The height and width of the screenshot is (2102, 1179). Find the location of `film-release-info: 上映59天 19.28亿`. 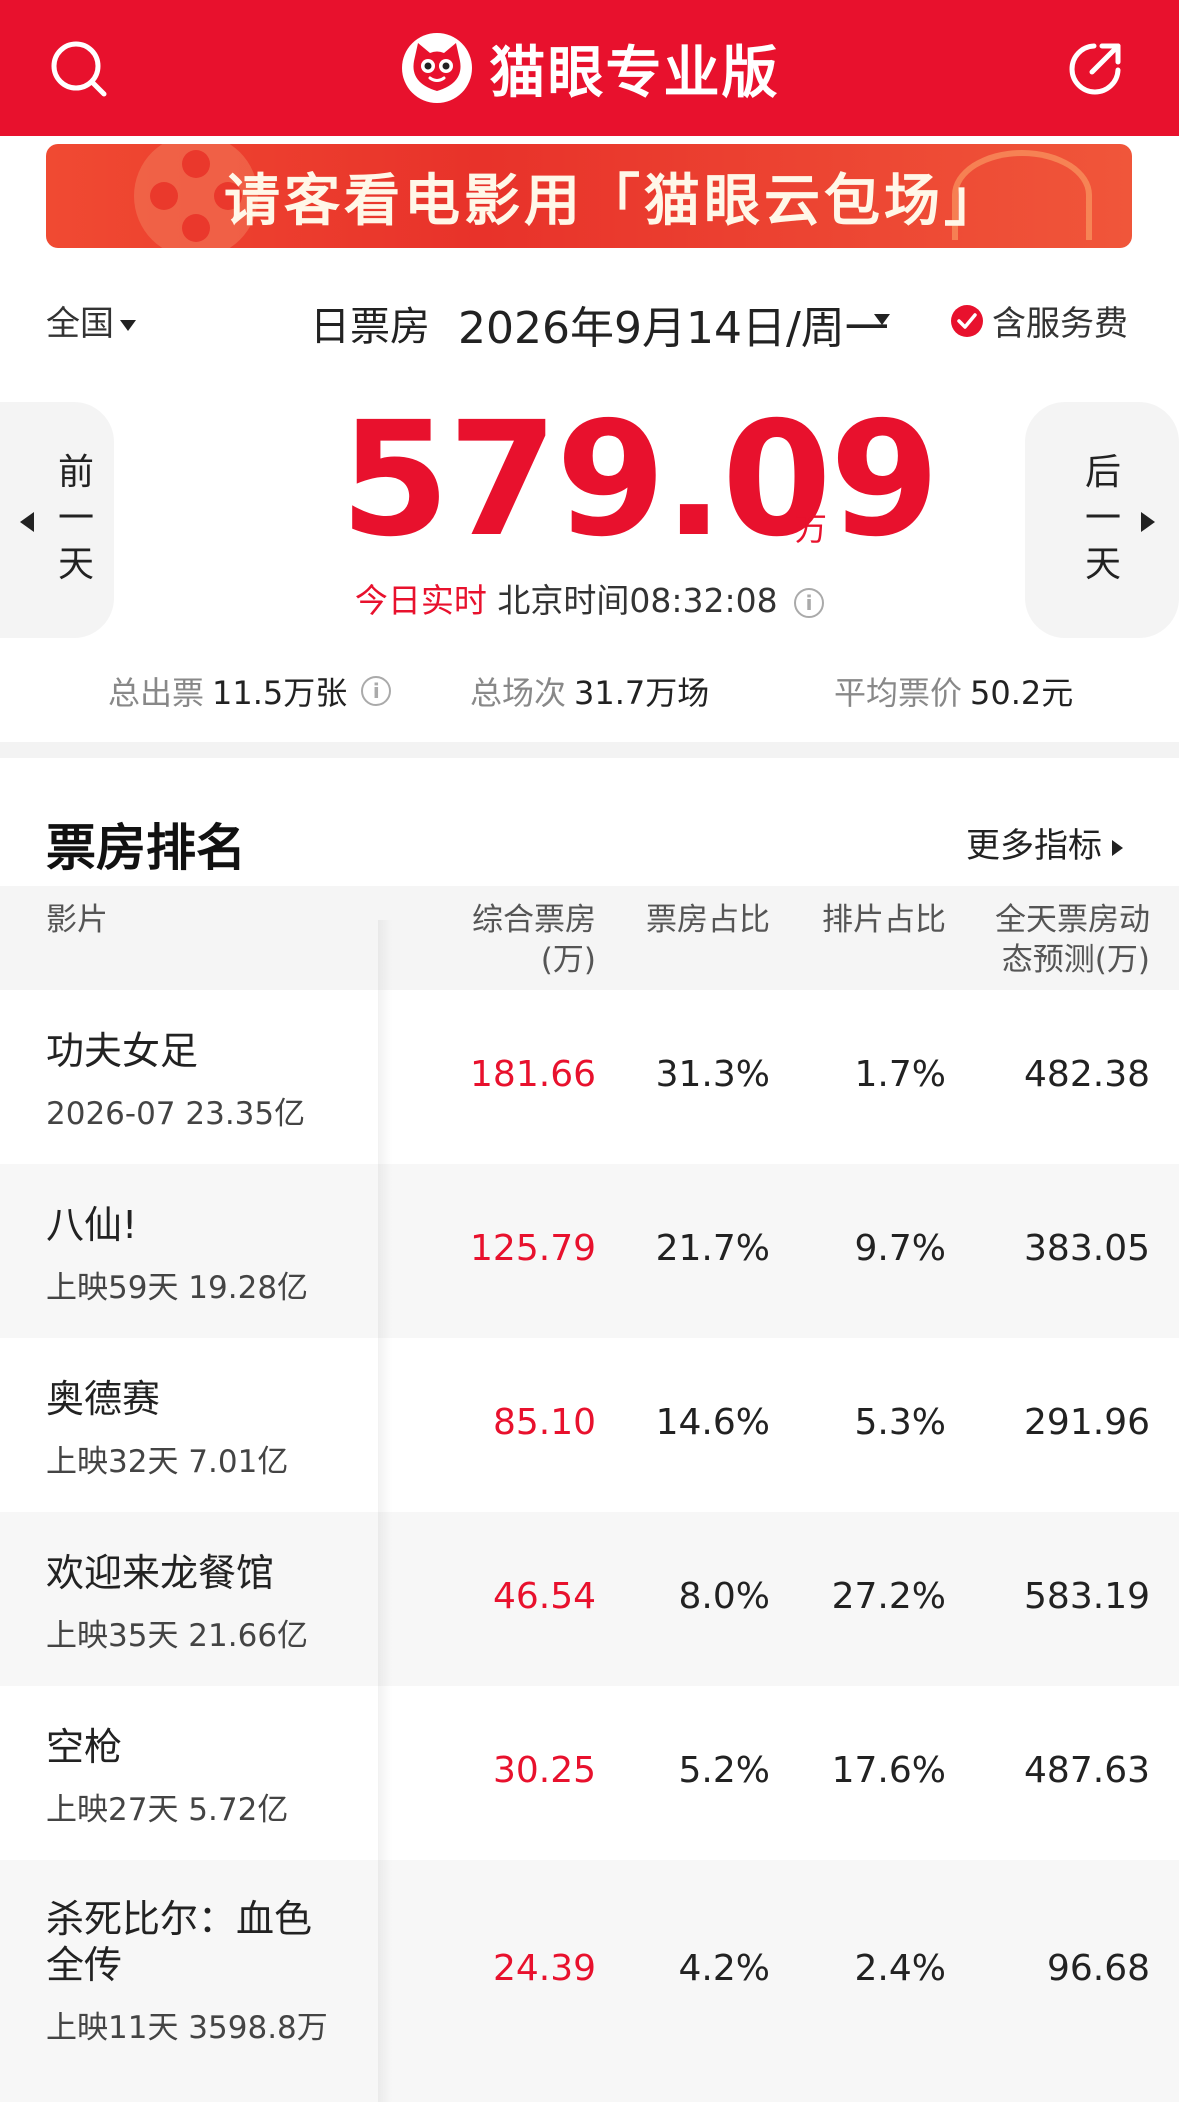

film-release-info: 上映59天 19.28亿 is located at coordinates (177, 1288).